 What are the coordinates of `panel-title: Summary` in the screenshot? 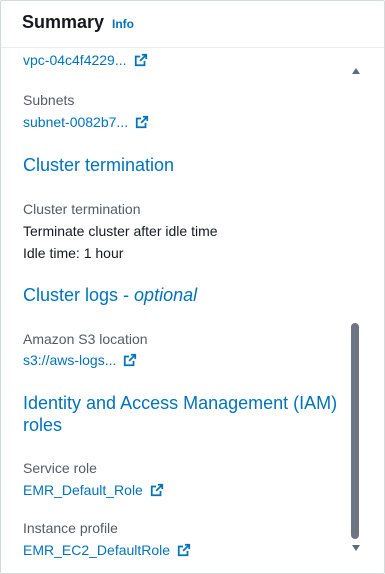 It's located at (63, 22).